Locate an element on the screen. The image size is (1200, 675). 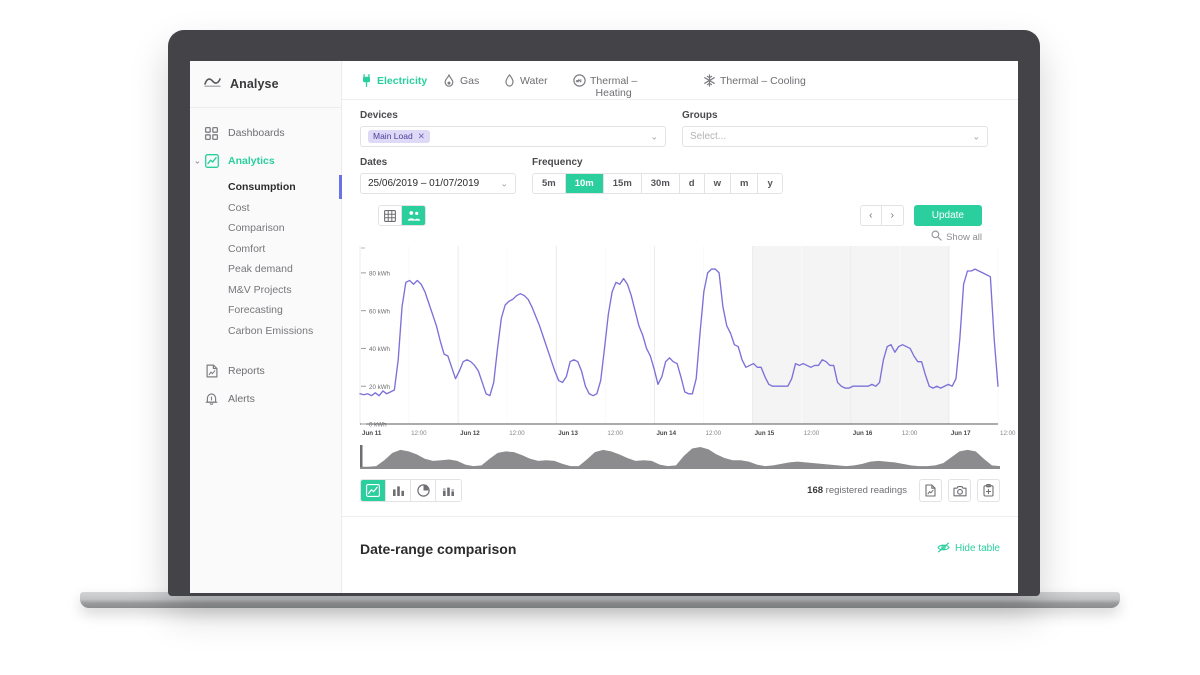
brand-name: Analyse is located at coordinates (254, 84).